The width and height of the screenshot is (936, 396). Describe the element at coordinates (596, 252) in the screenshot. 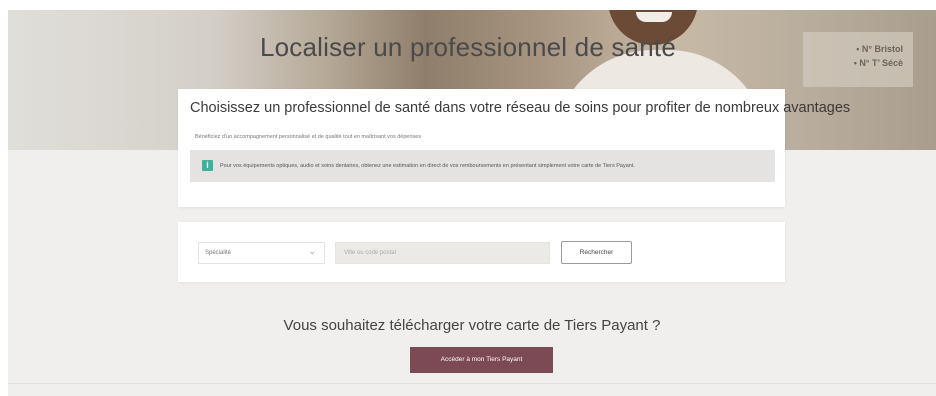

I see `search-button: Rechercher` at that location.